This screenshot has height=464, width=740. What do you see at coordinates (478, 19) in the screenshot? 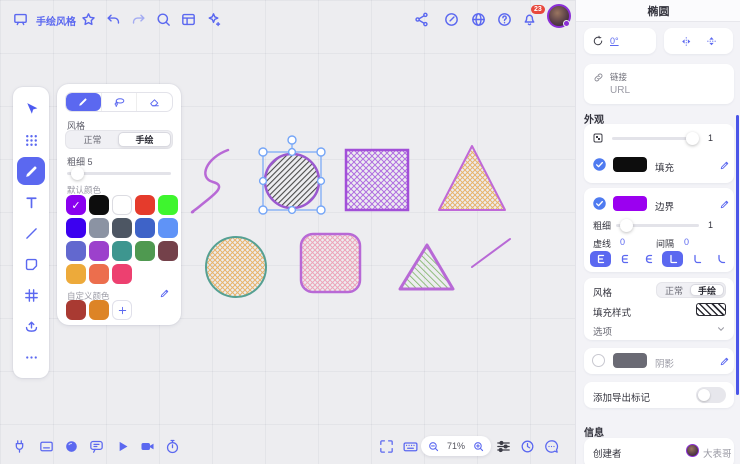
I see `globe-icon` at bounding box center [478, 19].